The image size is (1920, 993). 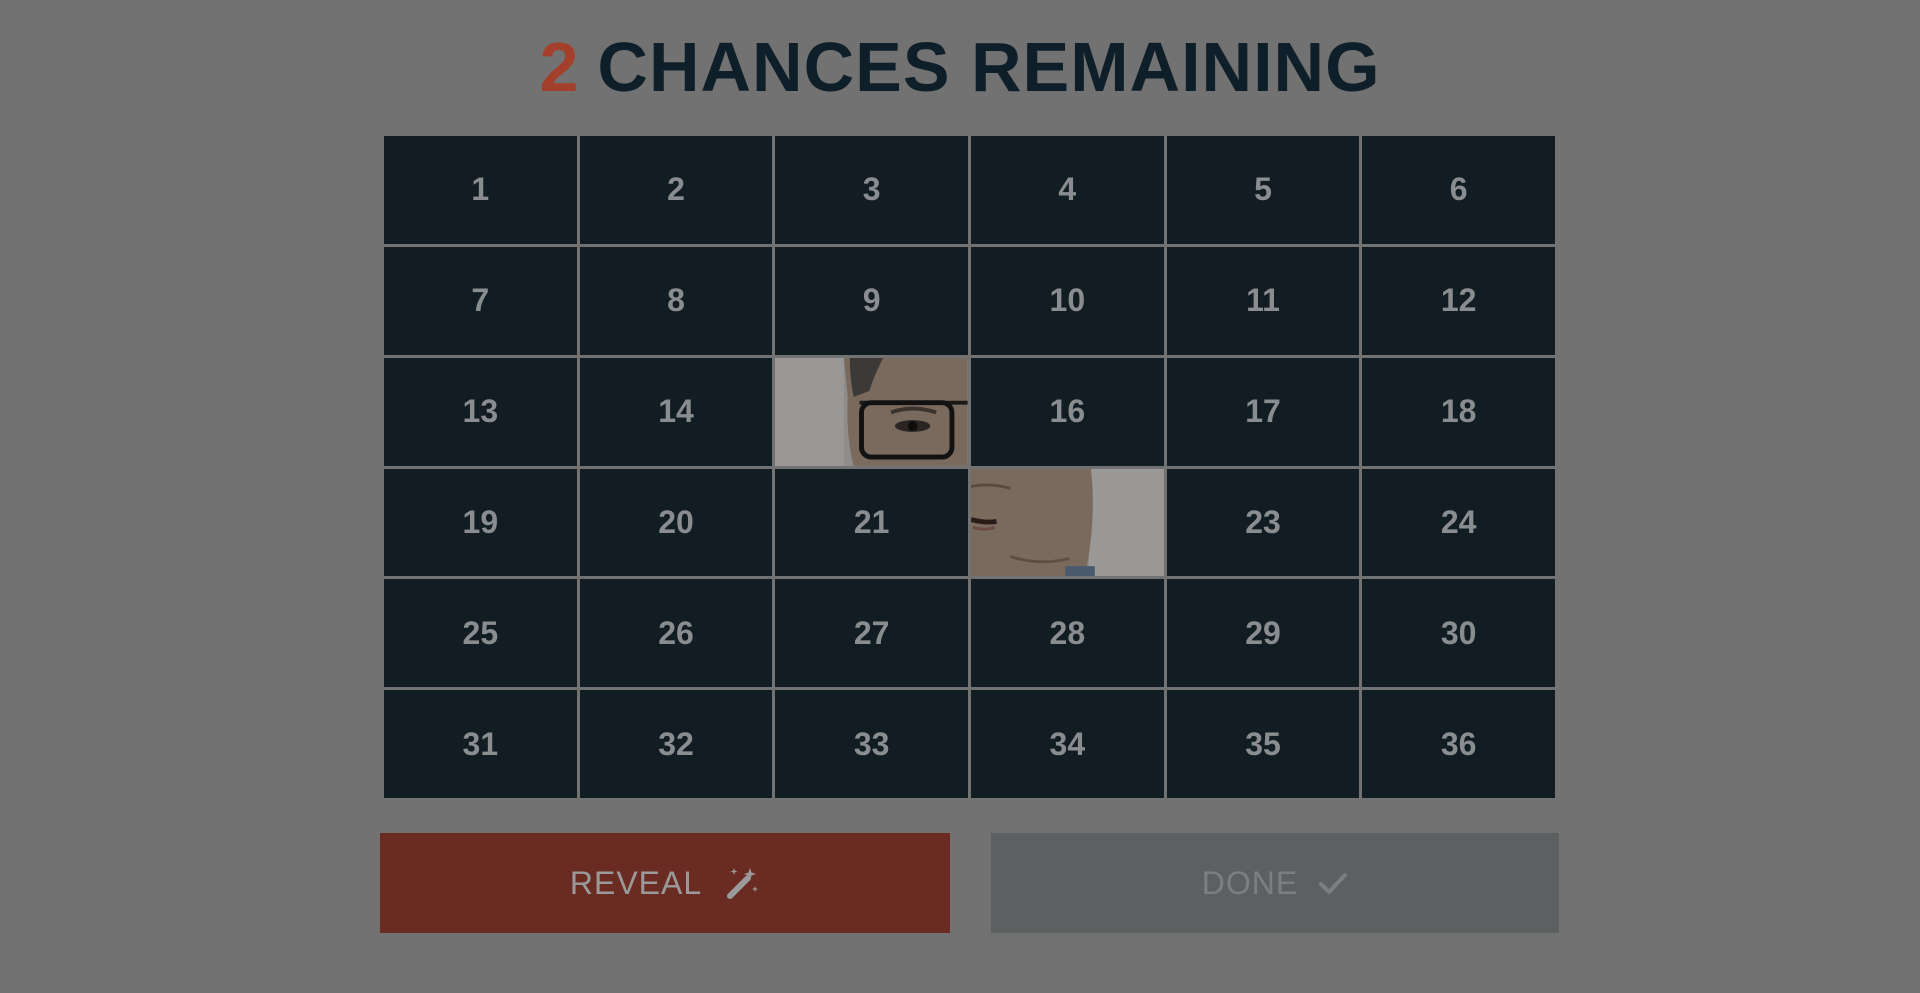 What do you see at coordinates (989, 67) in the screenshot?
I see `chances-label: CHANCES REMAINING` at bounding box center [989, 67].